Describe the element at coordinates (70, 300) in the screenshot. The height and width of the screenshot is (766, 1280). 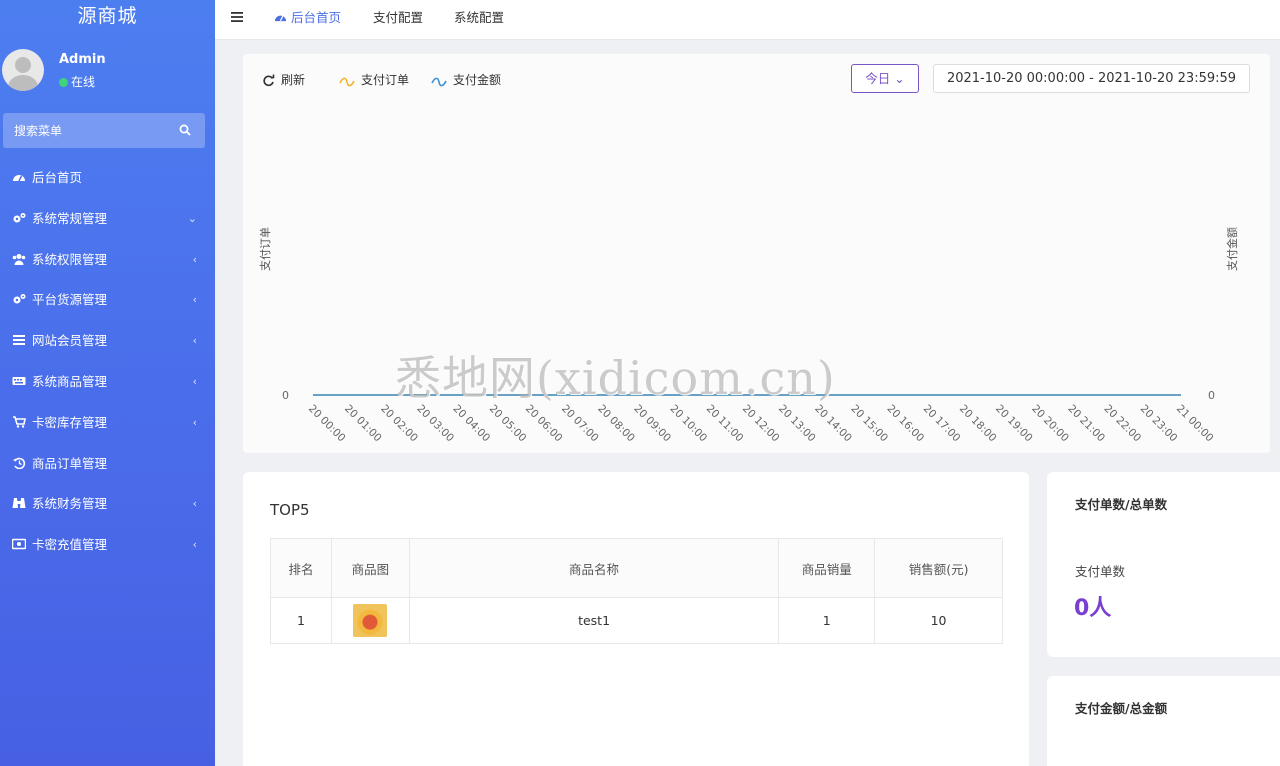
I see `sidebar-item-label: 平台货源管理` at that location.